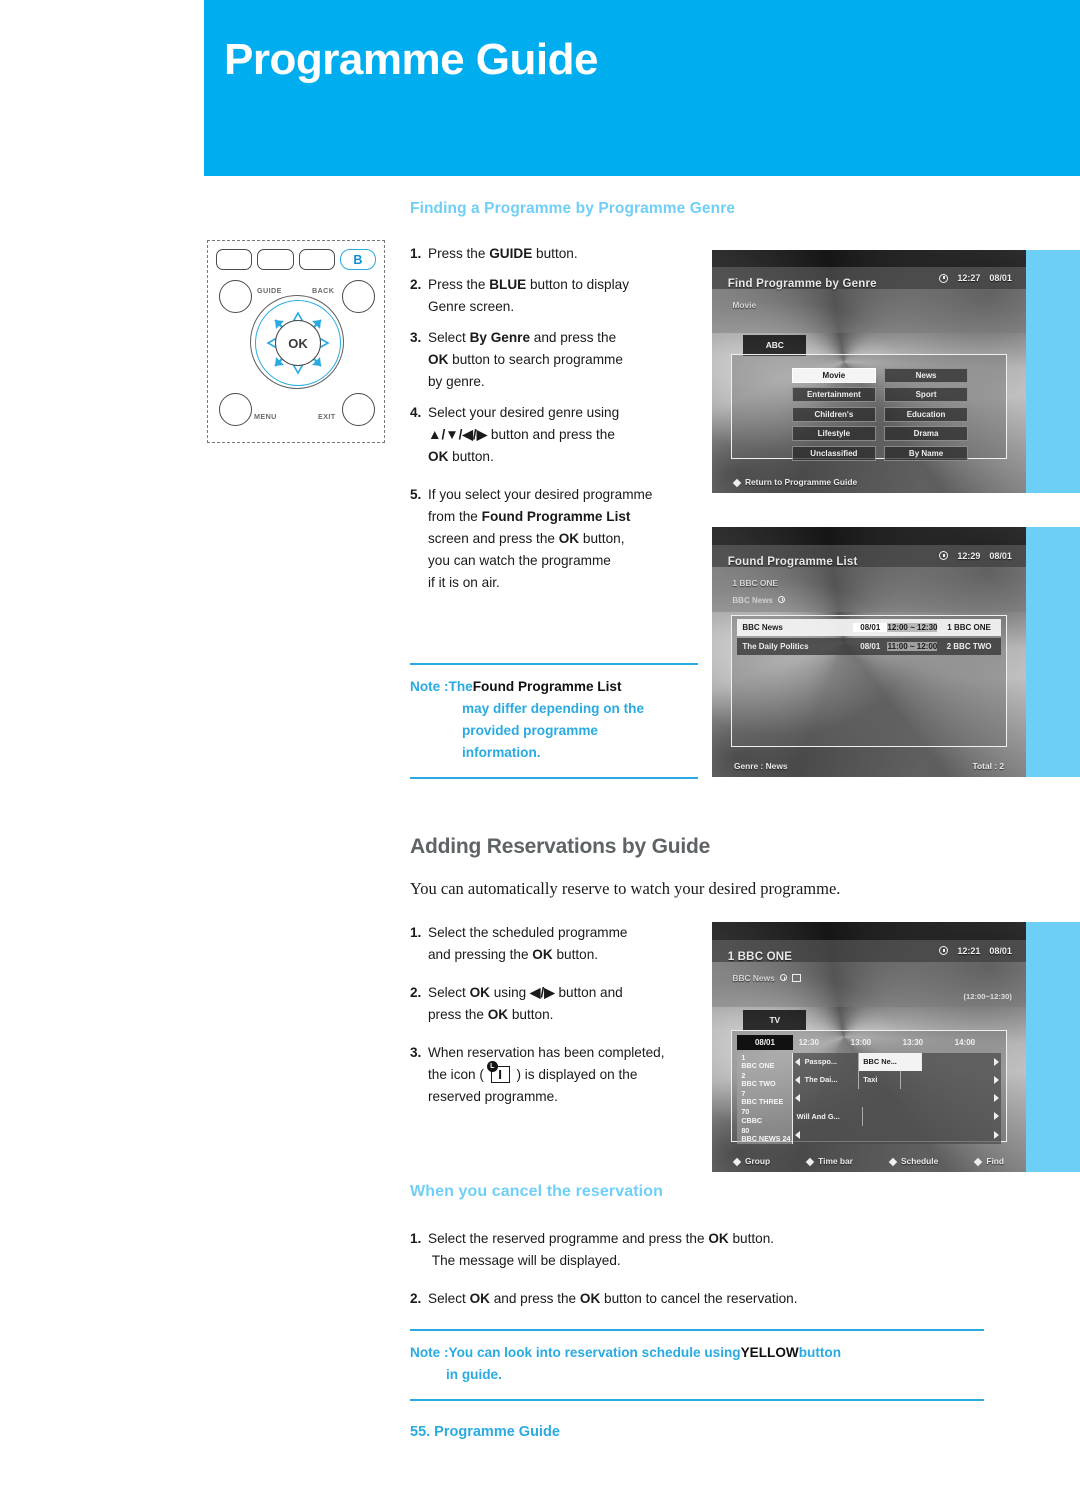  I want to click on remote-dpad: OK, so click(297, 342).